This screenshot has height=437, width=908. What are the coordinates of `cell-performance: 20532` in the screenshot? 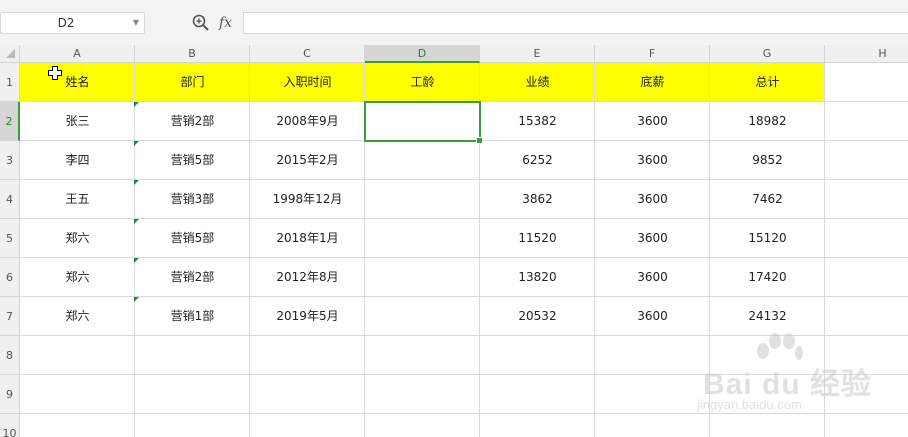 It's located at (537, 316).